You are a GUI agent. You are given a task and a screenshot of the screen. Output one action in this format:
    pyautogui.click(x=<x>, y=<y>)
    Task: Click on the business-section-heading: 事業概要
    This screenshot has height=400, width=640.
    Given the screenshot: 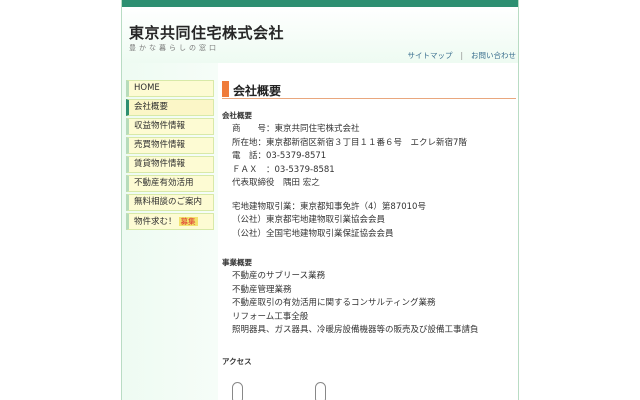 What is the action you would take?
    pyautogui.click(x=237, y=262)
    